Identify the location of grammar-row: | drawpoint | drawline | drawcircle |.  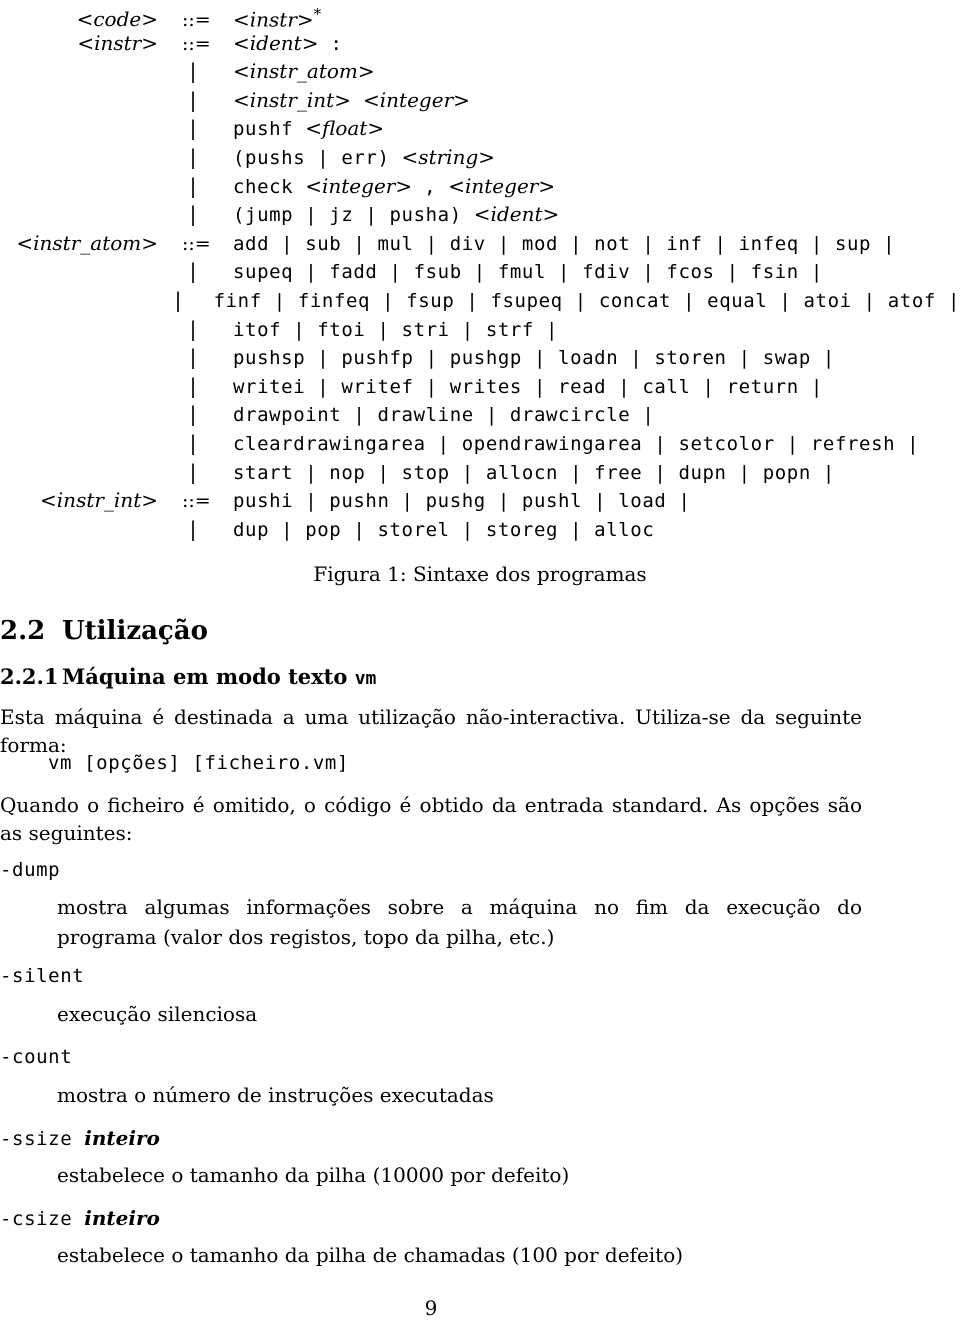
(480, 414).